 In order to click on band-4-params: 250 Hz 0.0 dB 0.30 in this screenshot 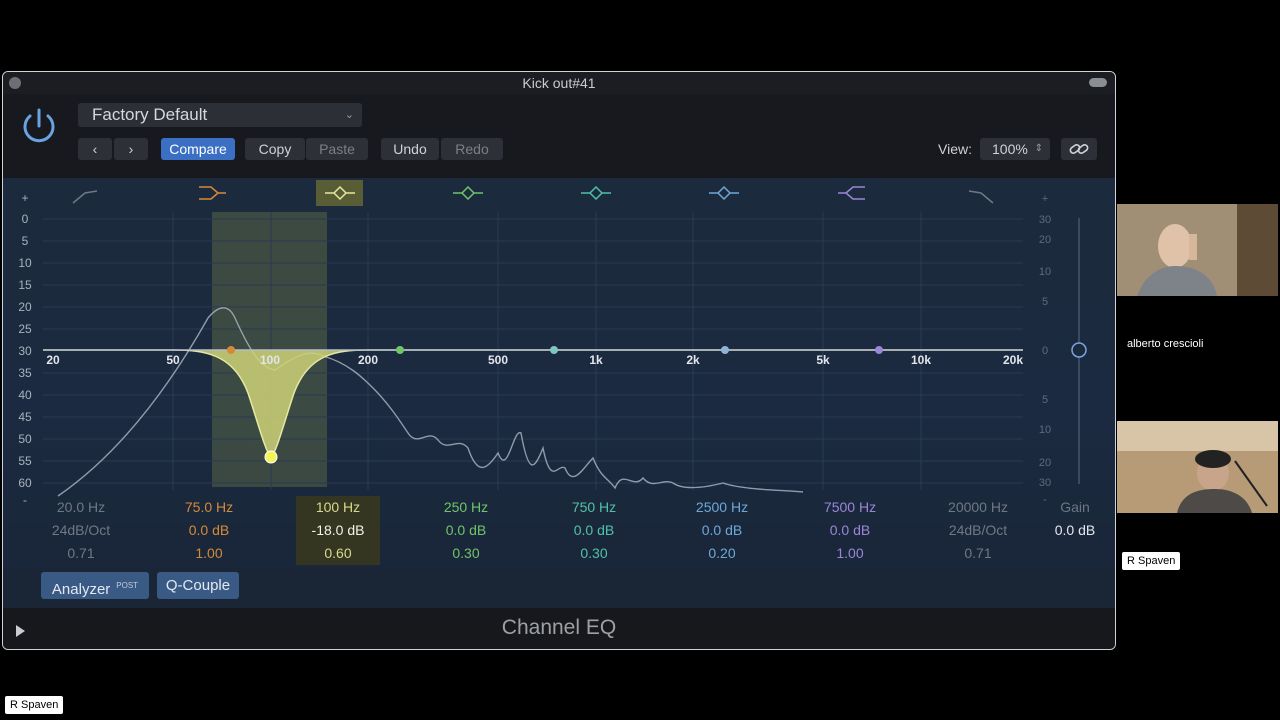, I will do `click(466, 530)`.